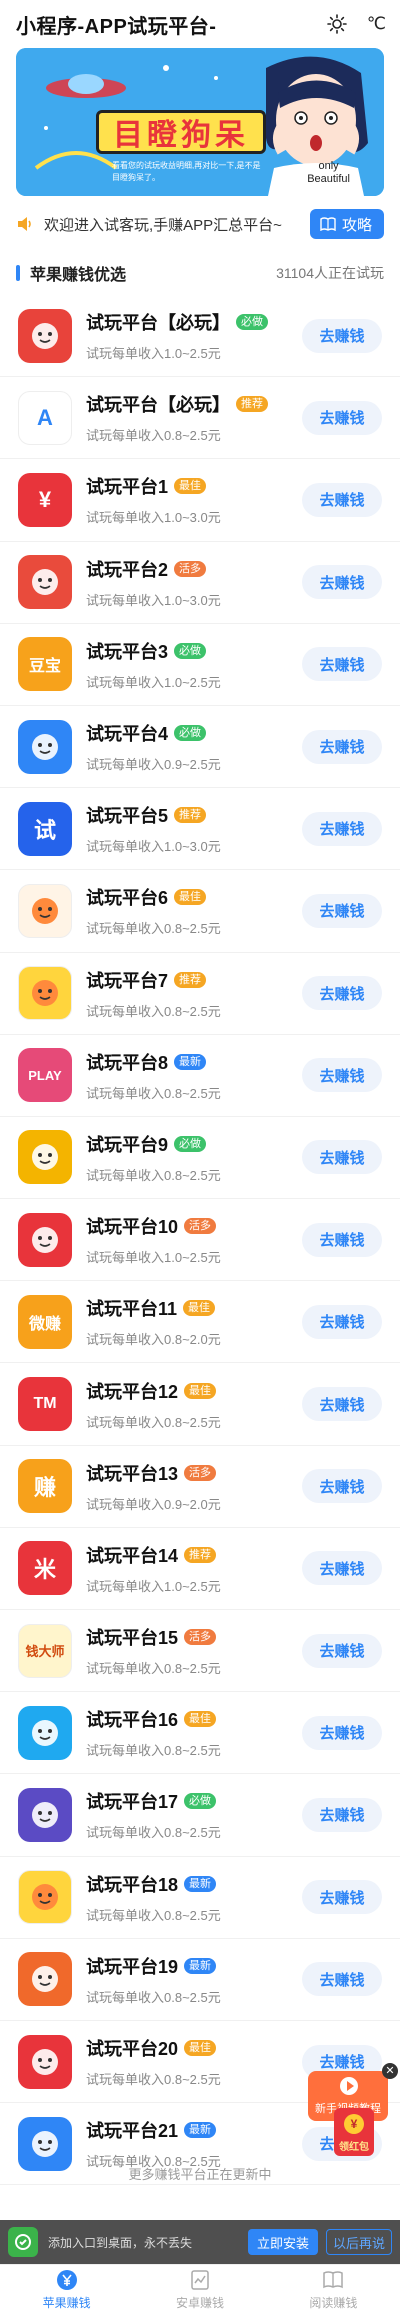 This screenshot has width=400, height=2314. I want to click on platform-title-line: 试玩平台12 最佳, so click(194, 1391).